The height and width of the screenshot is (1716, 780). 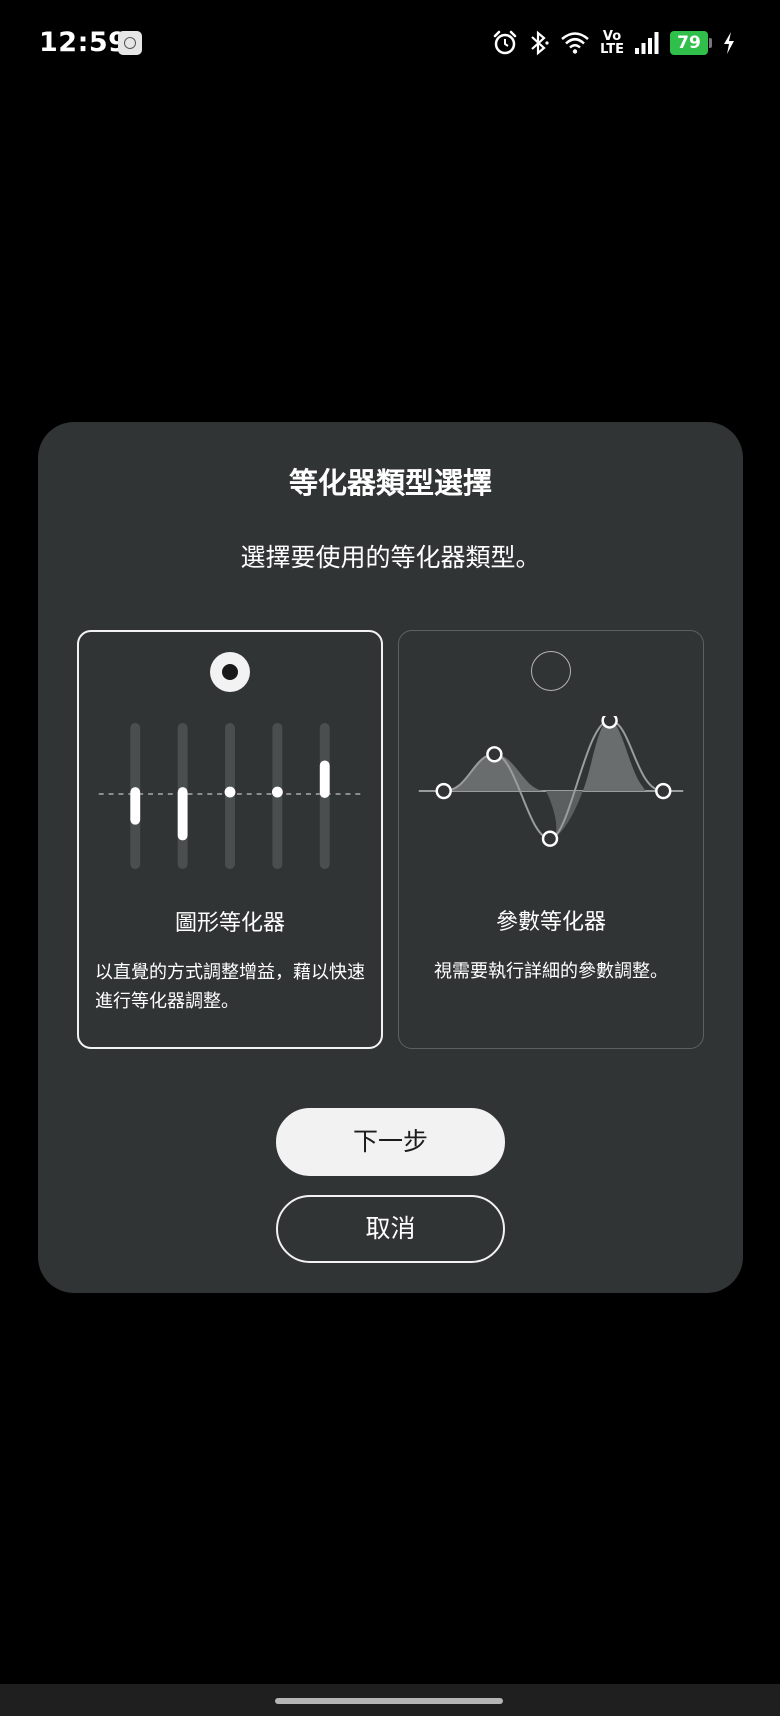 I want to click on battery-icon: 79, so click(x=691, y=43).